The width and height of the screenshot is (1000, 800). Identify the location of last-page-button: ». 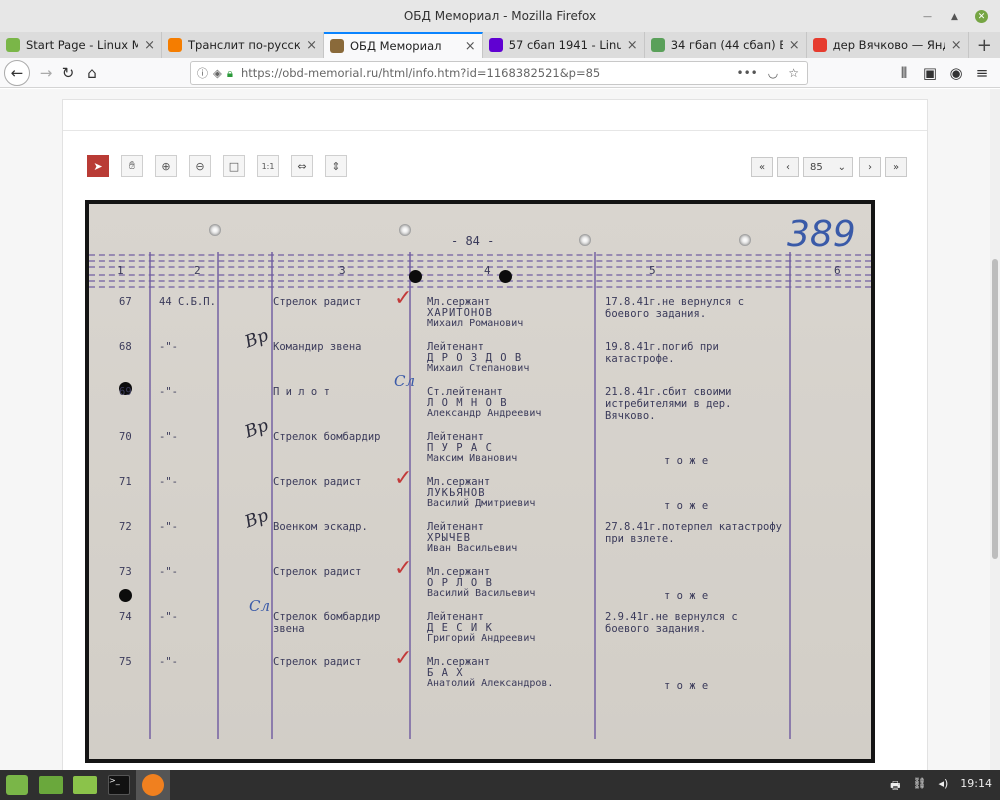
(896, 167).